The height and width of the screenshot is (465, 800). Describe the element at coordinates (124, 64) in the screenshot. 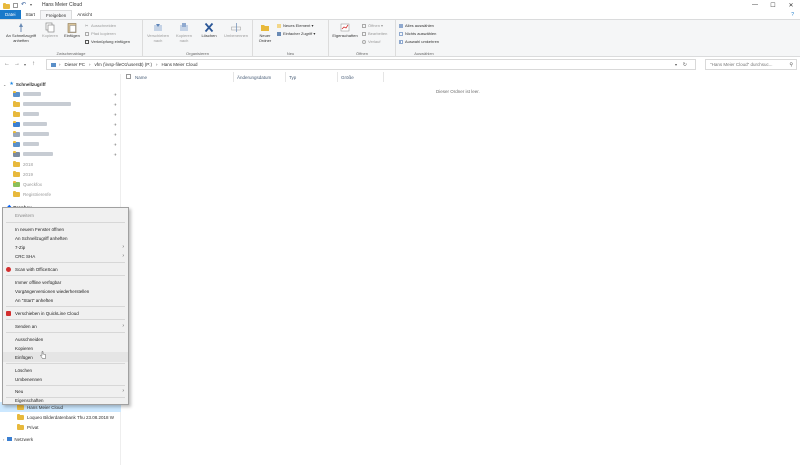

I see `breadcrumb-drive: vfm (\\vsp-fileO1\users$) (P:)` at that location.